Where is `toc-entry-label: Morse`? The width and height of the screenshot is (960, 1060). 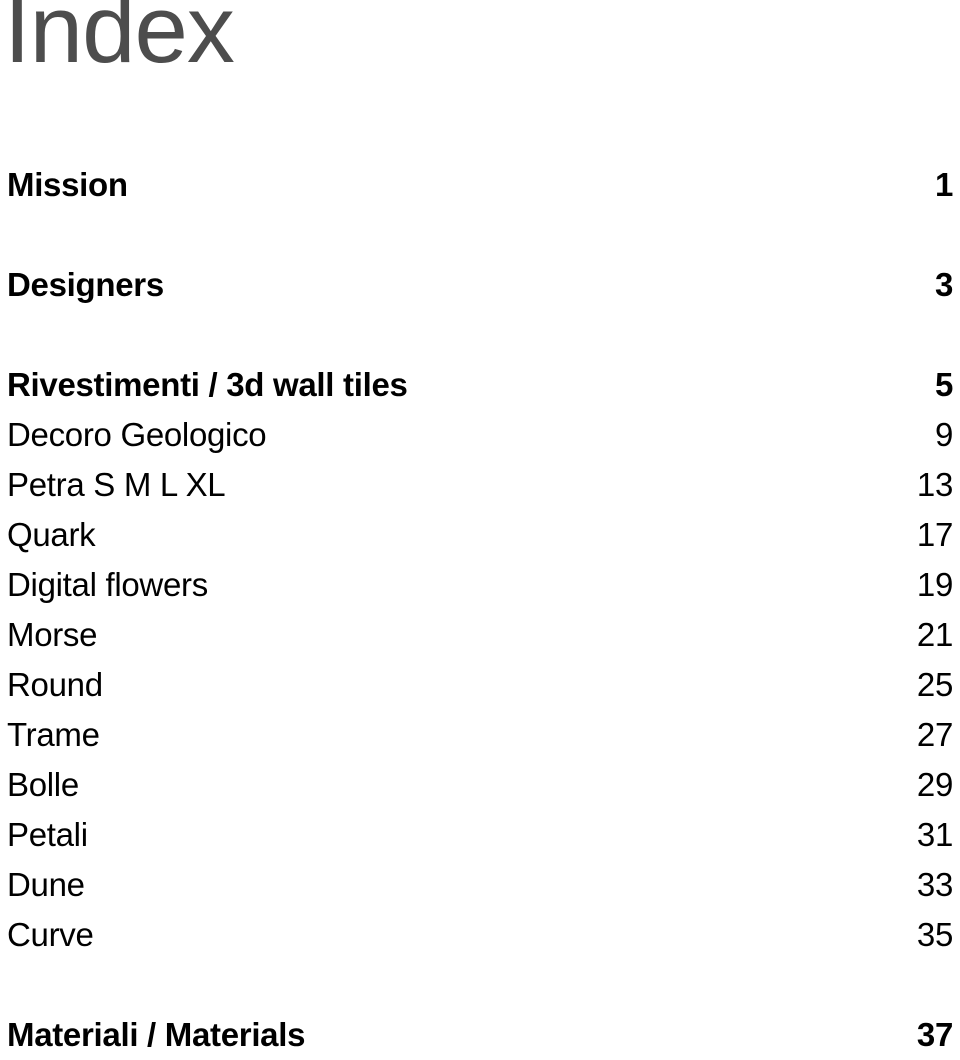
toc-entry-label: Morse is located at coordinates (52, 634).